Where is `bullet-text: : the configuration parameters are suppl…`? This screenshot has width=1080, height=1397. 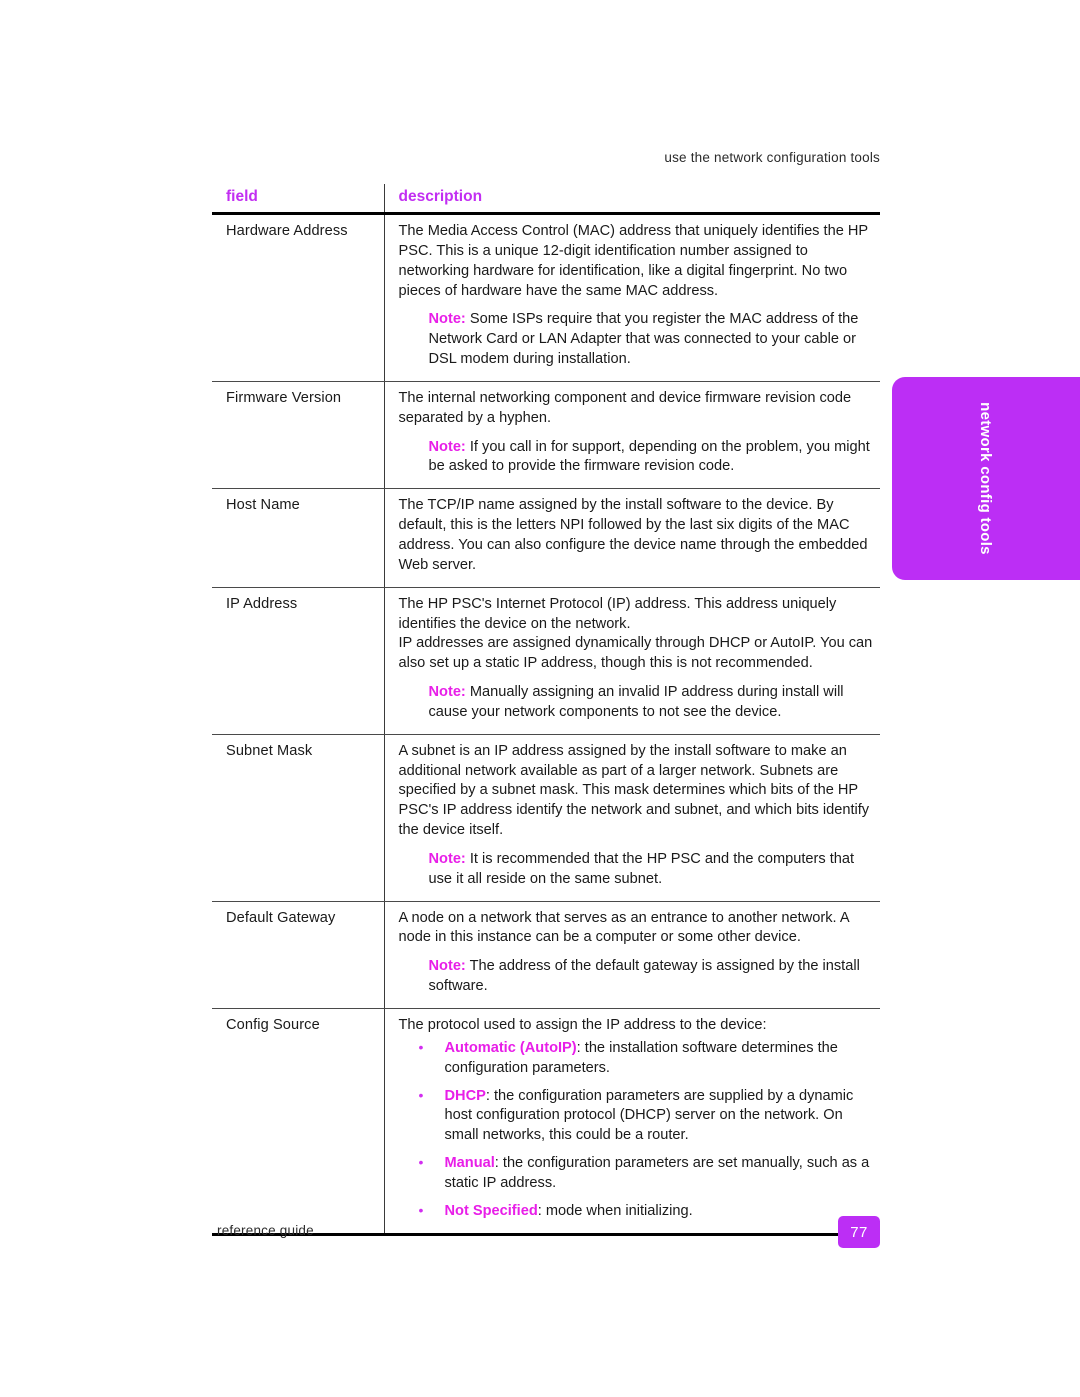
bullet-text: : the configuration parameters are suppl… is located at coordinates (649, 1115).